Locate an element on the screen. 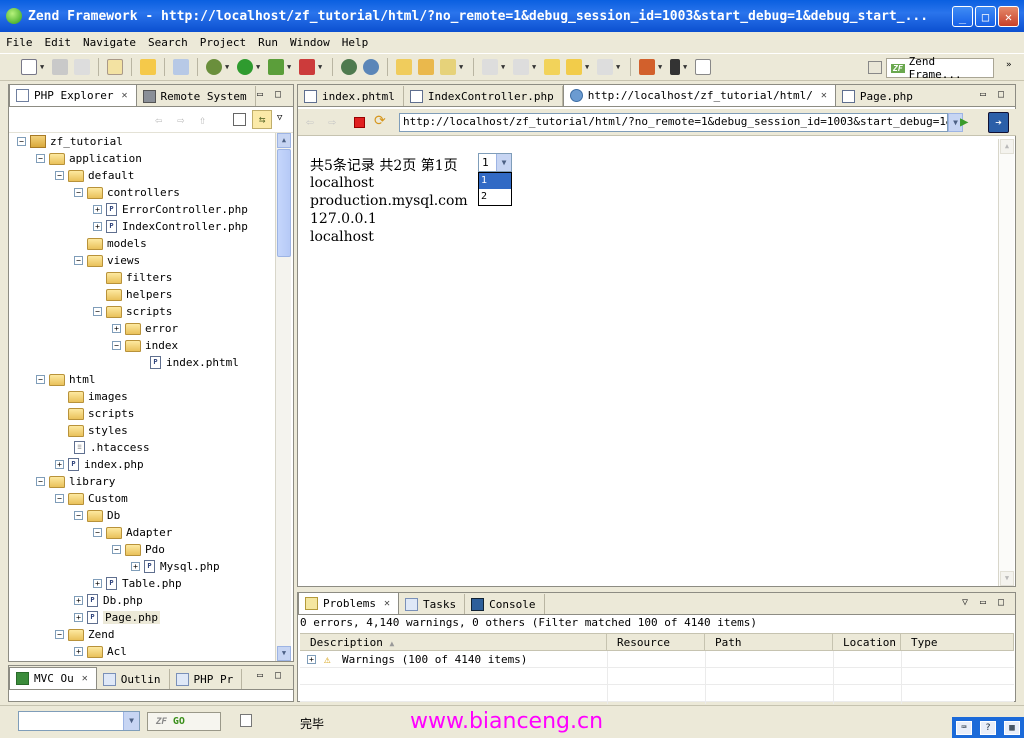 The width and height of the screenshot is (1024, 738). globe-run-icon is located at coordinates (371, 67).